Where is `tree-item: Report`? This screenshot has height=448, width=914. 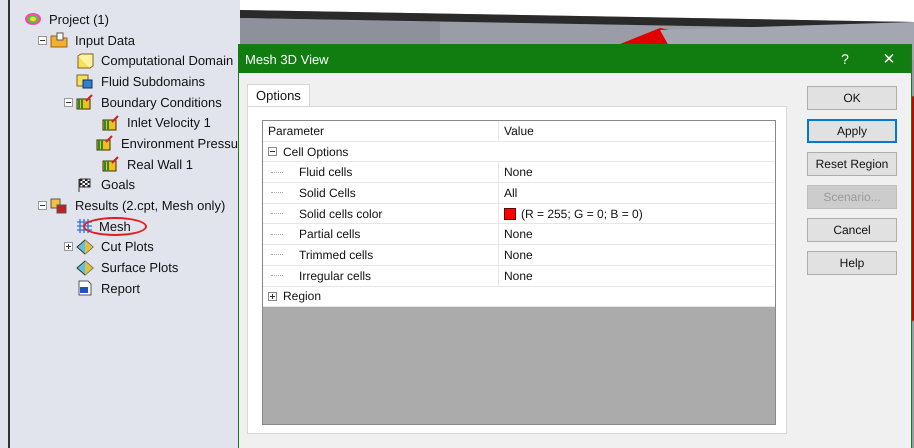
tree-item: Report is located at coordinates (120, 288).